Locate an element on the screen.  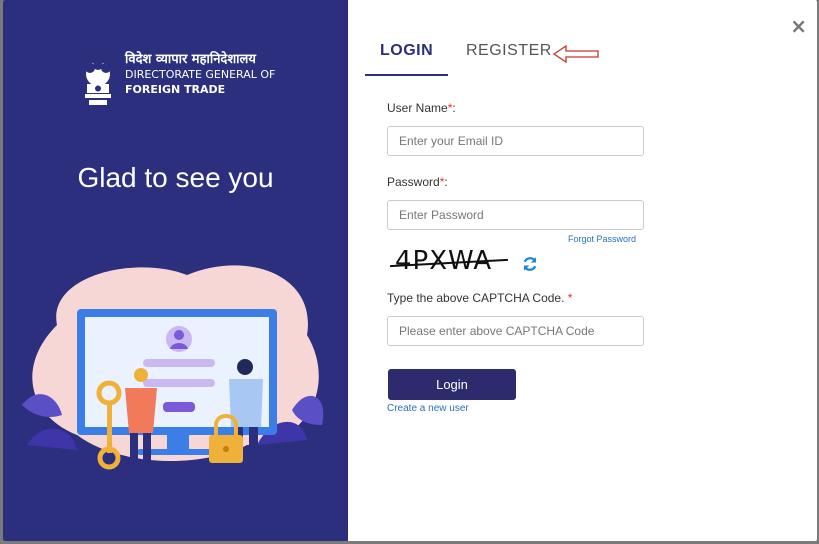
captcha-input is located at coordinates (515, 331).